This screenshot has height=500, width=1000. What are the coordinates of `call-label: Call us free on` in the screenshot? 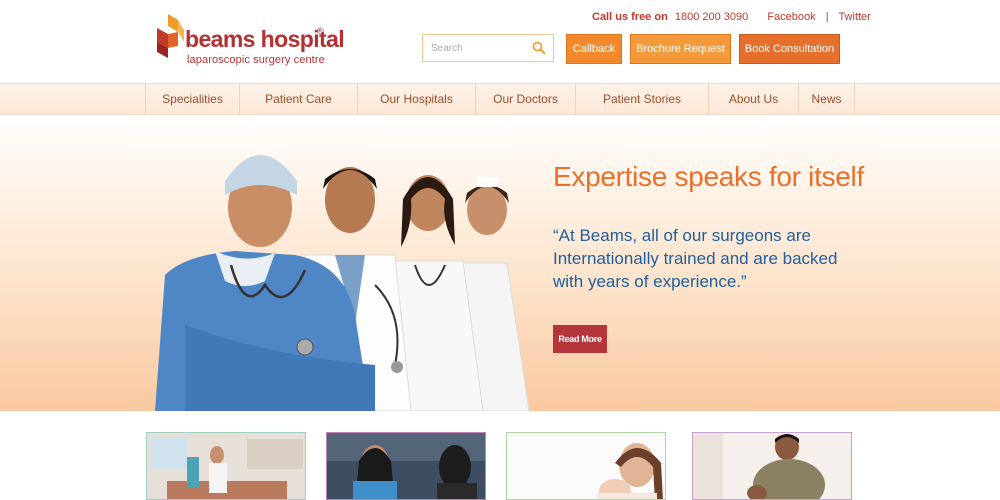 It's located at (630, 17).